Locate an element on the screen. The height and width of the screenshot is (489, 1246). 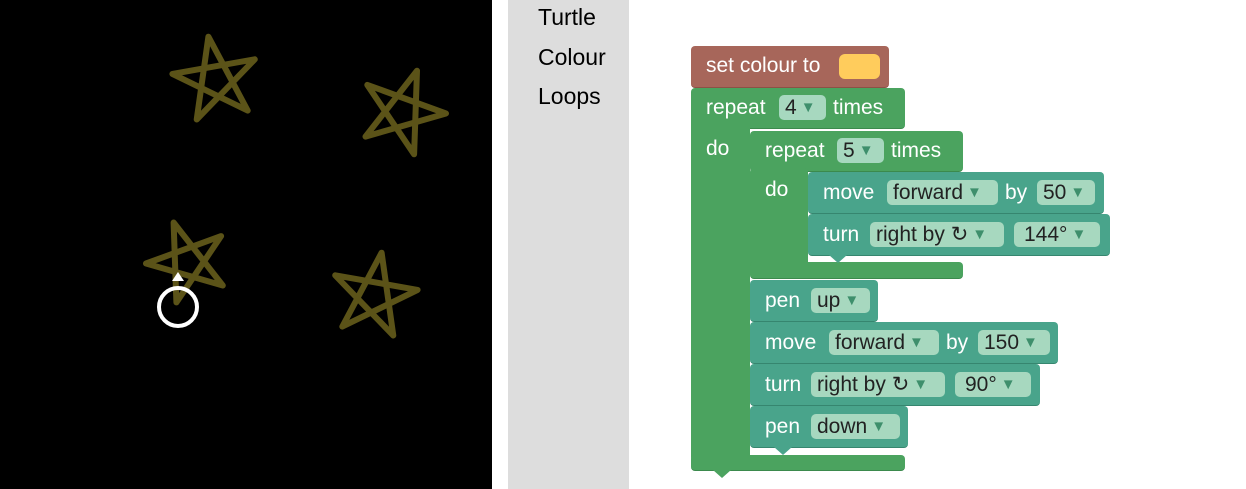
repeat-inner-block: repeat 5 ▼ times is located at coordinates (856, 151).